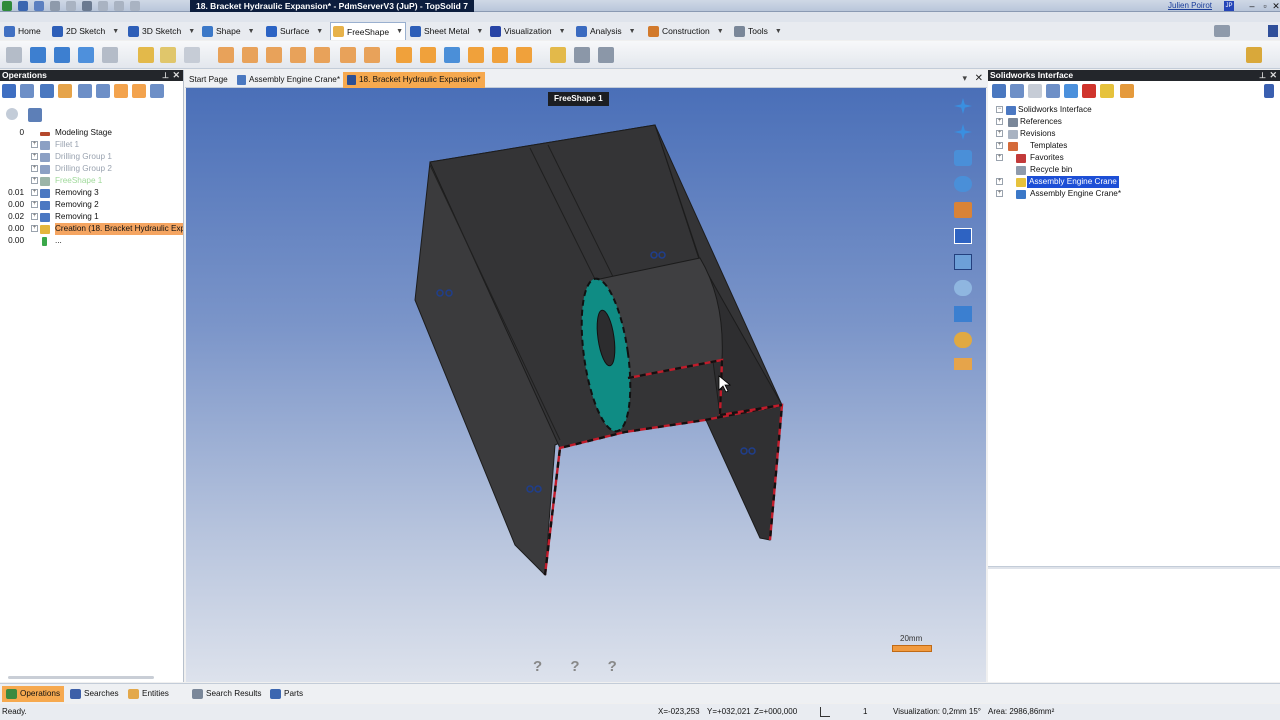 The image size is (1280, 720). What do you see at coordinates (979, 78) in the screenshot?
I see `doc-close-icon: ✕` at bounding box center [979, 78].